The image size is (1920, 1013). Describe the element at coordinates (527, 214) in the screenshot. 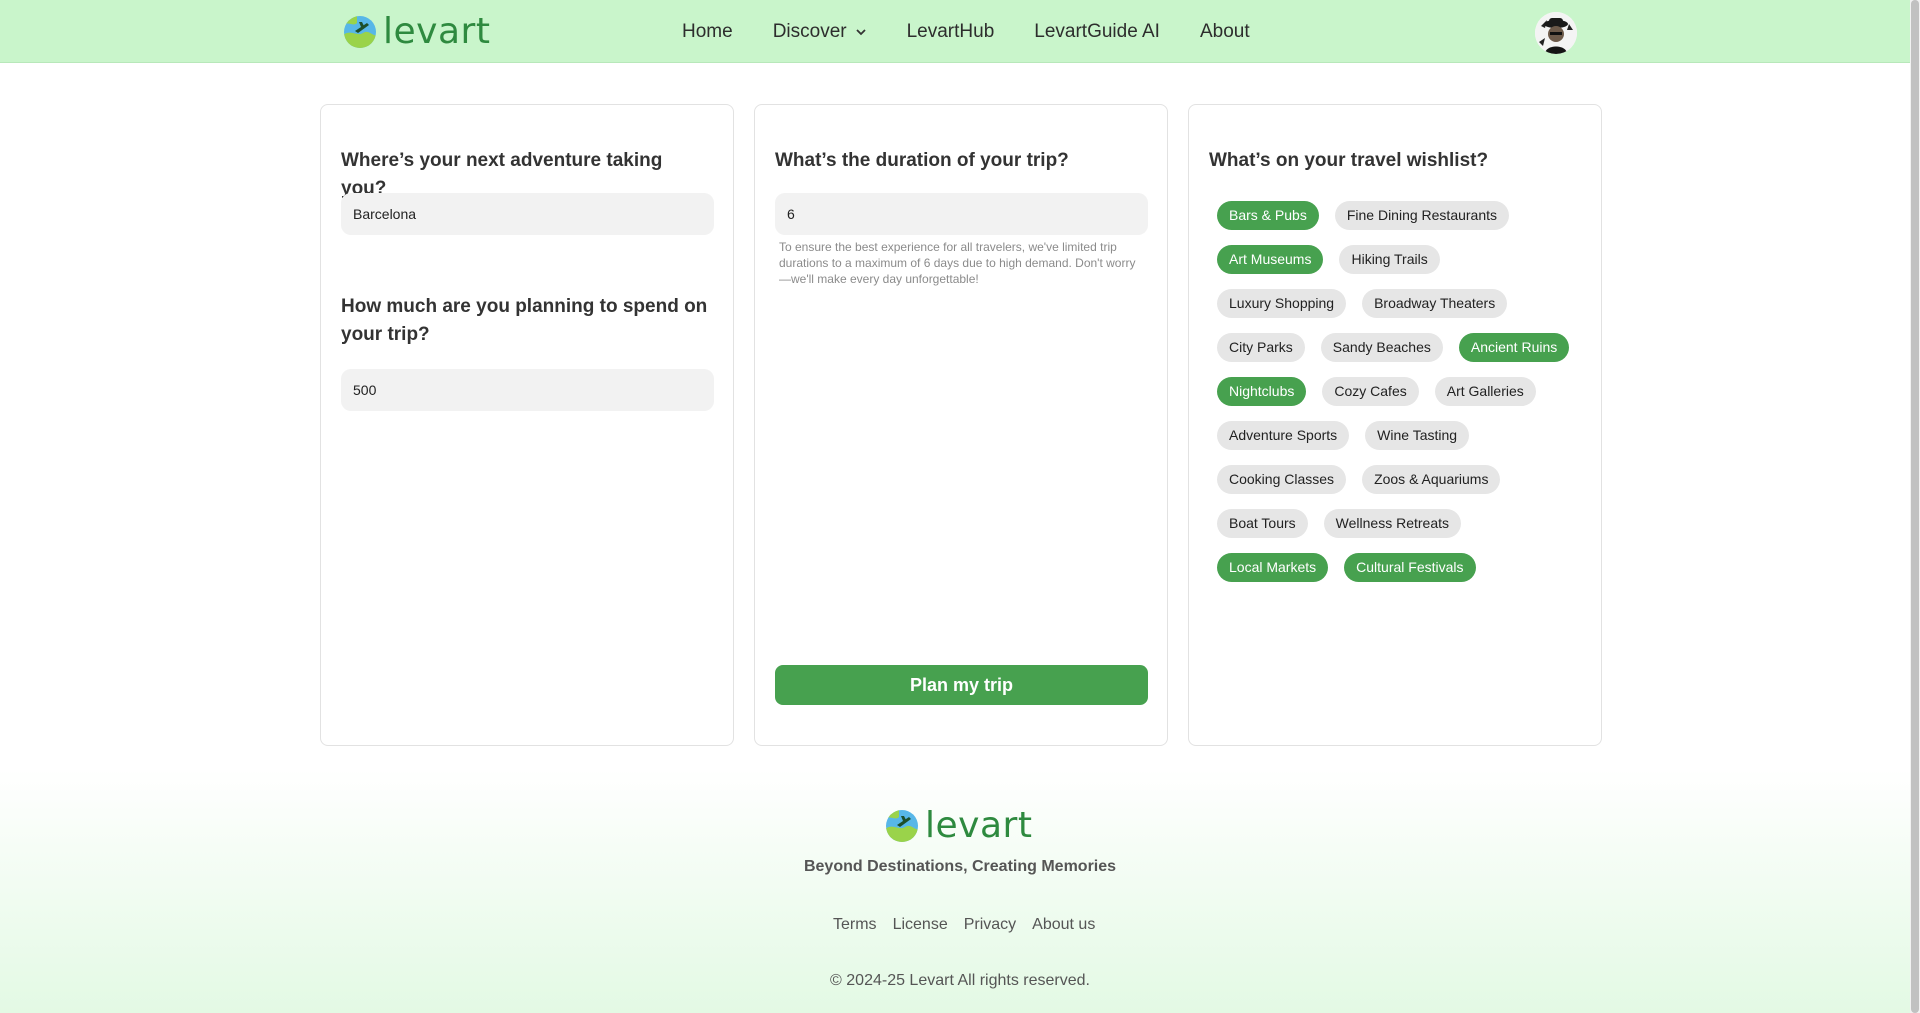

I see `destination-input` at that location.